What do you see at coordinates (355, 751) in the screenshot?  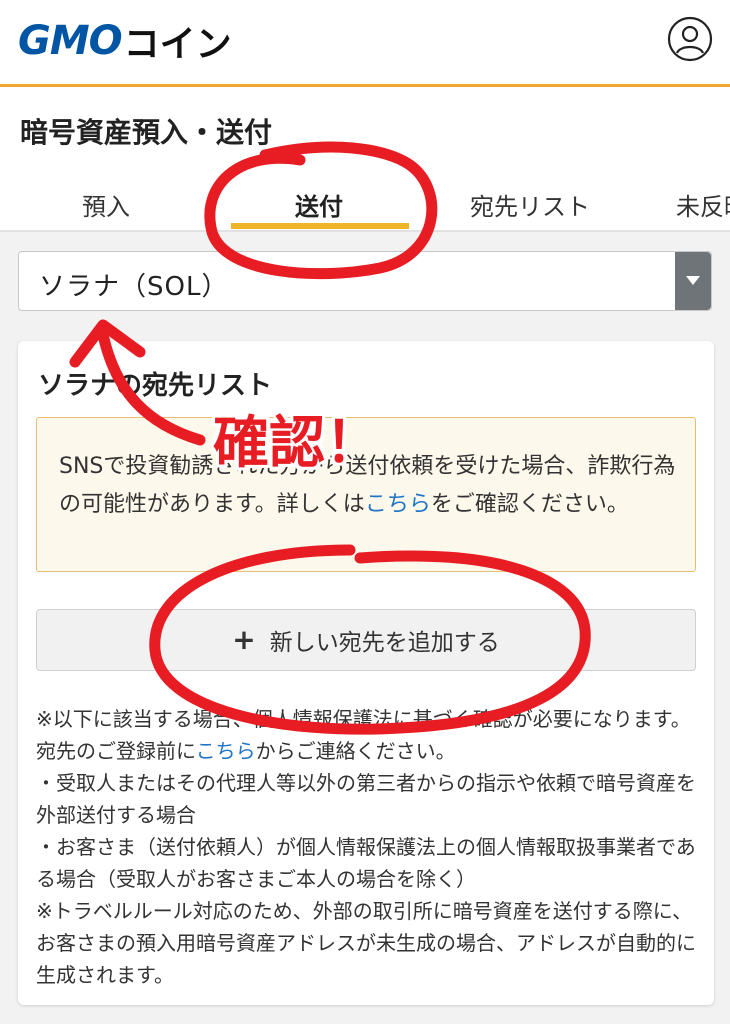 I see `note-privacy-text-after: からご連絡ください。` at bounding box center [355, 751].